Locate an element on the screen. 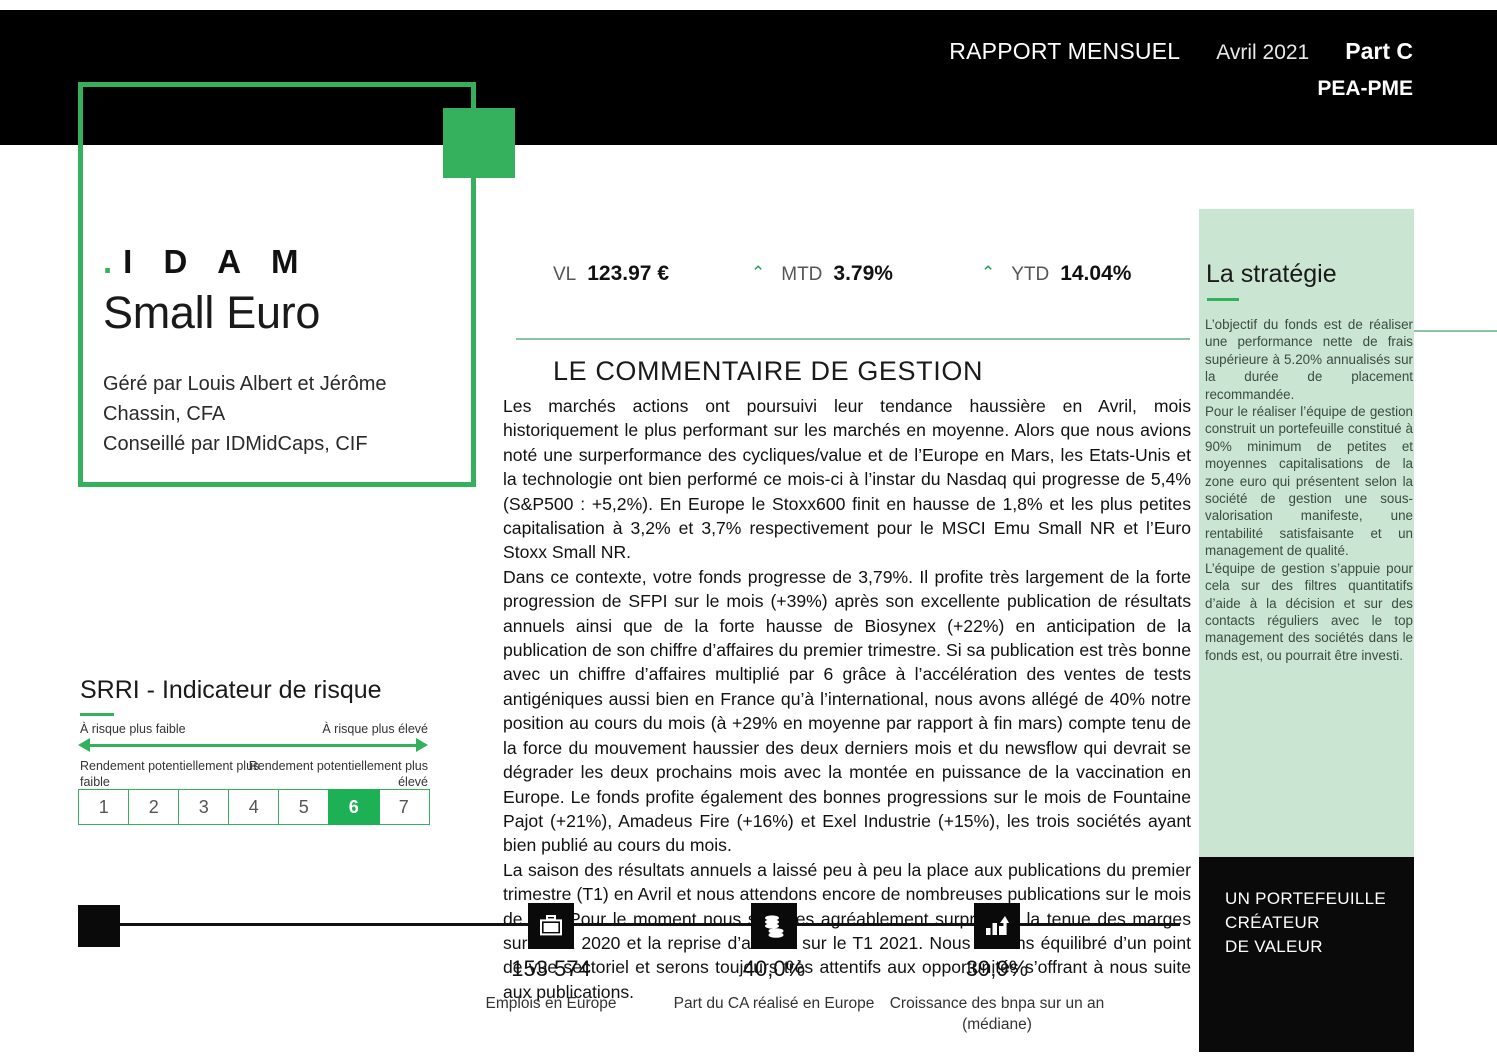  performance-metrics: VL 123.97 € ⌃ MTD 3.79% ⌃ YTD 14.04% is located at coordinates (842, 274).